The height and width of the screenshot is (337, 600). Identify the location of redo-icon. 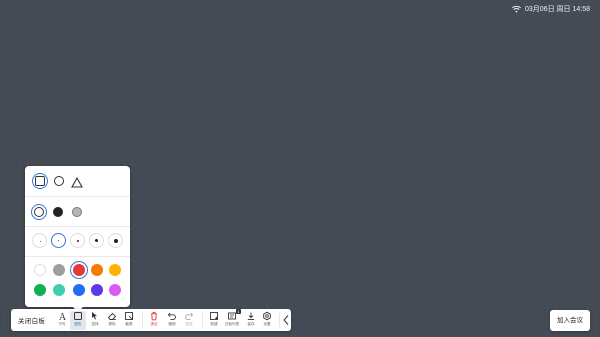
(189, 316).